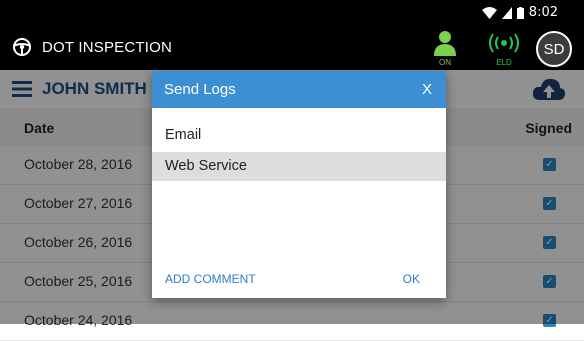 This screenshot has width=584, height=341. I want to click on dialog-title: Send Logs, so click(200, 89).